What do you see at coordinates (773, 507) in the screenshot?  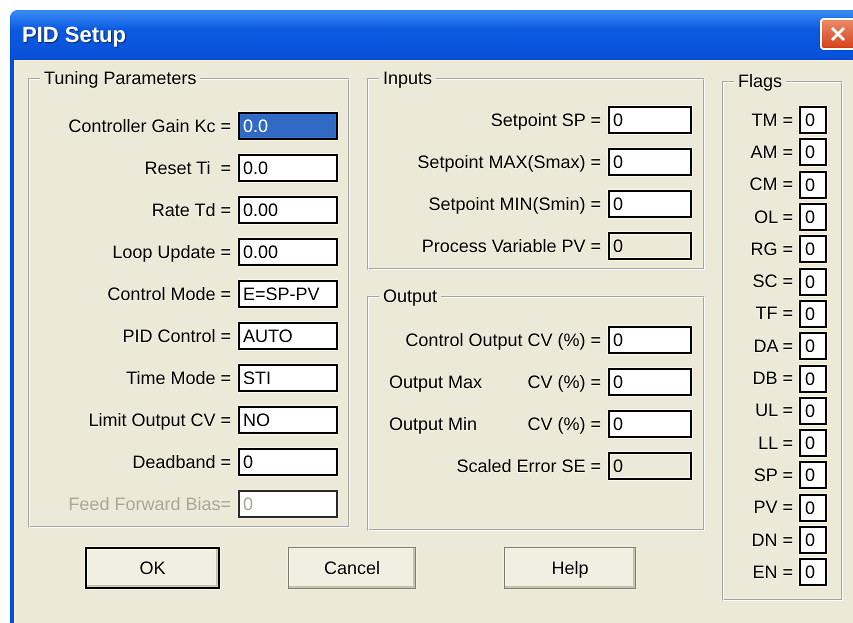 I see `flag-label: PV =` at bounding box center [773, 507].